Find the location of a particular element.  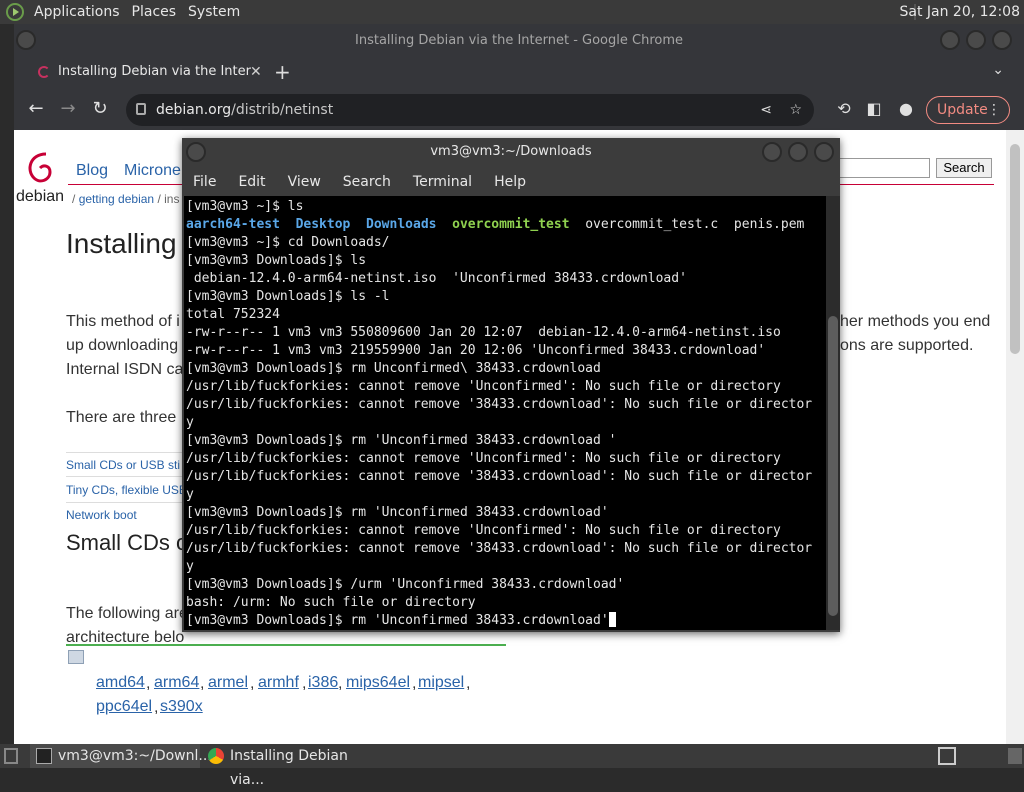

terminal-title: vm3@vm3:~/Downloads is located at coordinates (511, 151).